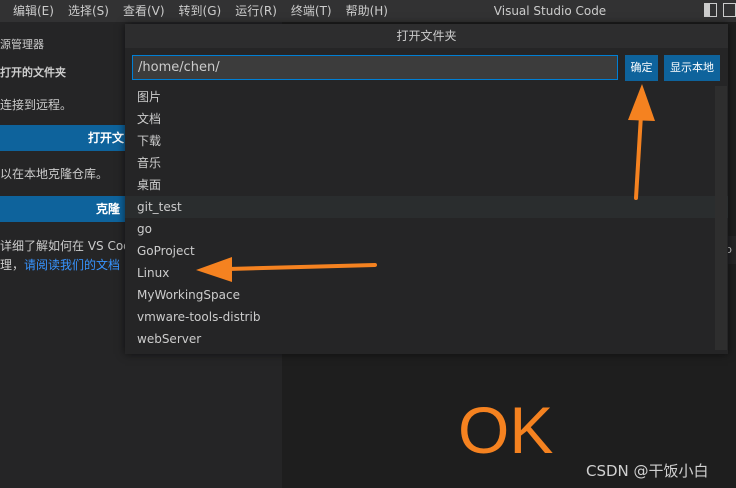  What do you see at coordinates (286, 269) in the screenshot?
I see `arrow-to-linux` at bounding box center [286, 269].